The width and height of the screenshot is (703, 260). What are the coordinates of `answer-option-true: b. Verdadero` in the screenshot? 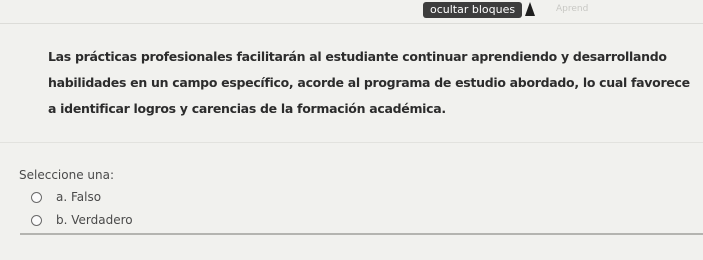 It's located at (82, 220).